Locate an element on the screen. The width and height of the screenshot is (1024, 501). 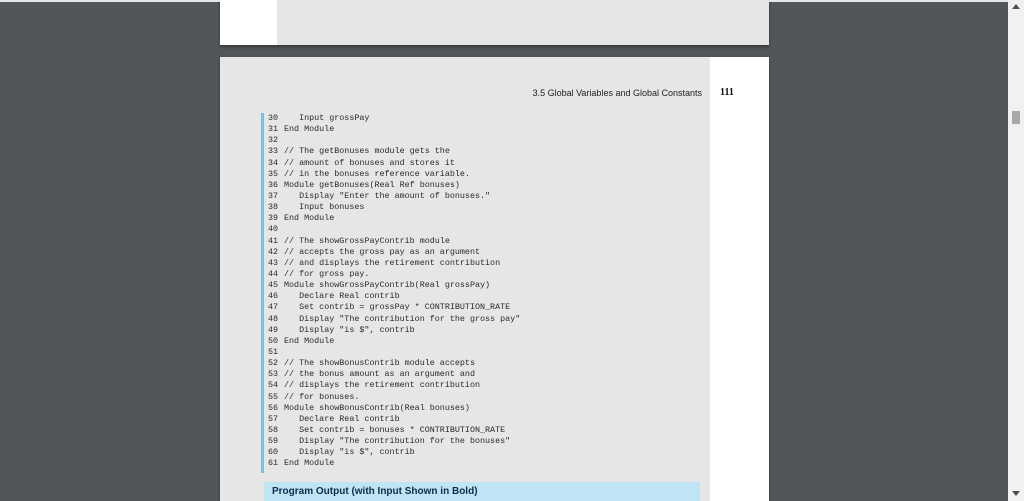
code-line: 31 End Module is located at coordinates (488, 129).